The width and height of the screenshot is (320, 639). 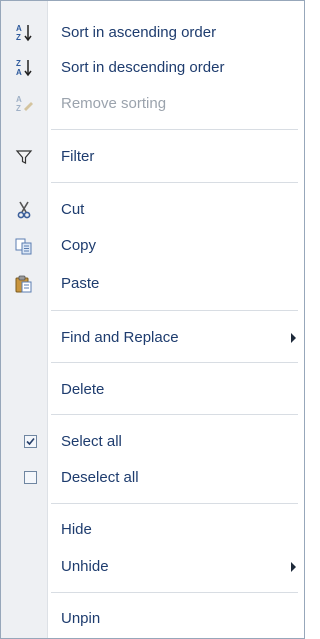 What do you see at coordinates (139, 32) in the screenshot?
I see `menu-item-label: Sort in ascending order` at bounding box center [139, 32].